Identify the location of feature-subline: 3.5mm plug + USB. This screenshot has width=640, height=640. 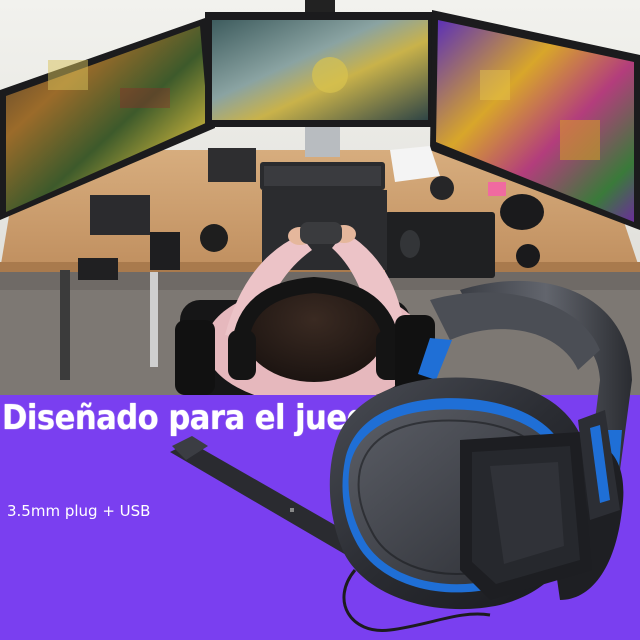
(79, 511).